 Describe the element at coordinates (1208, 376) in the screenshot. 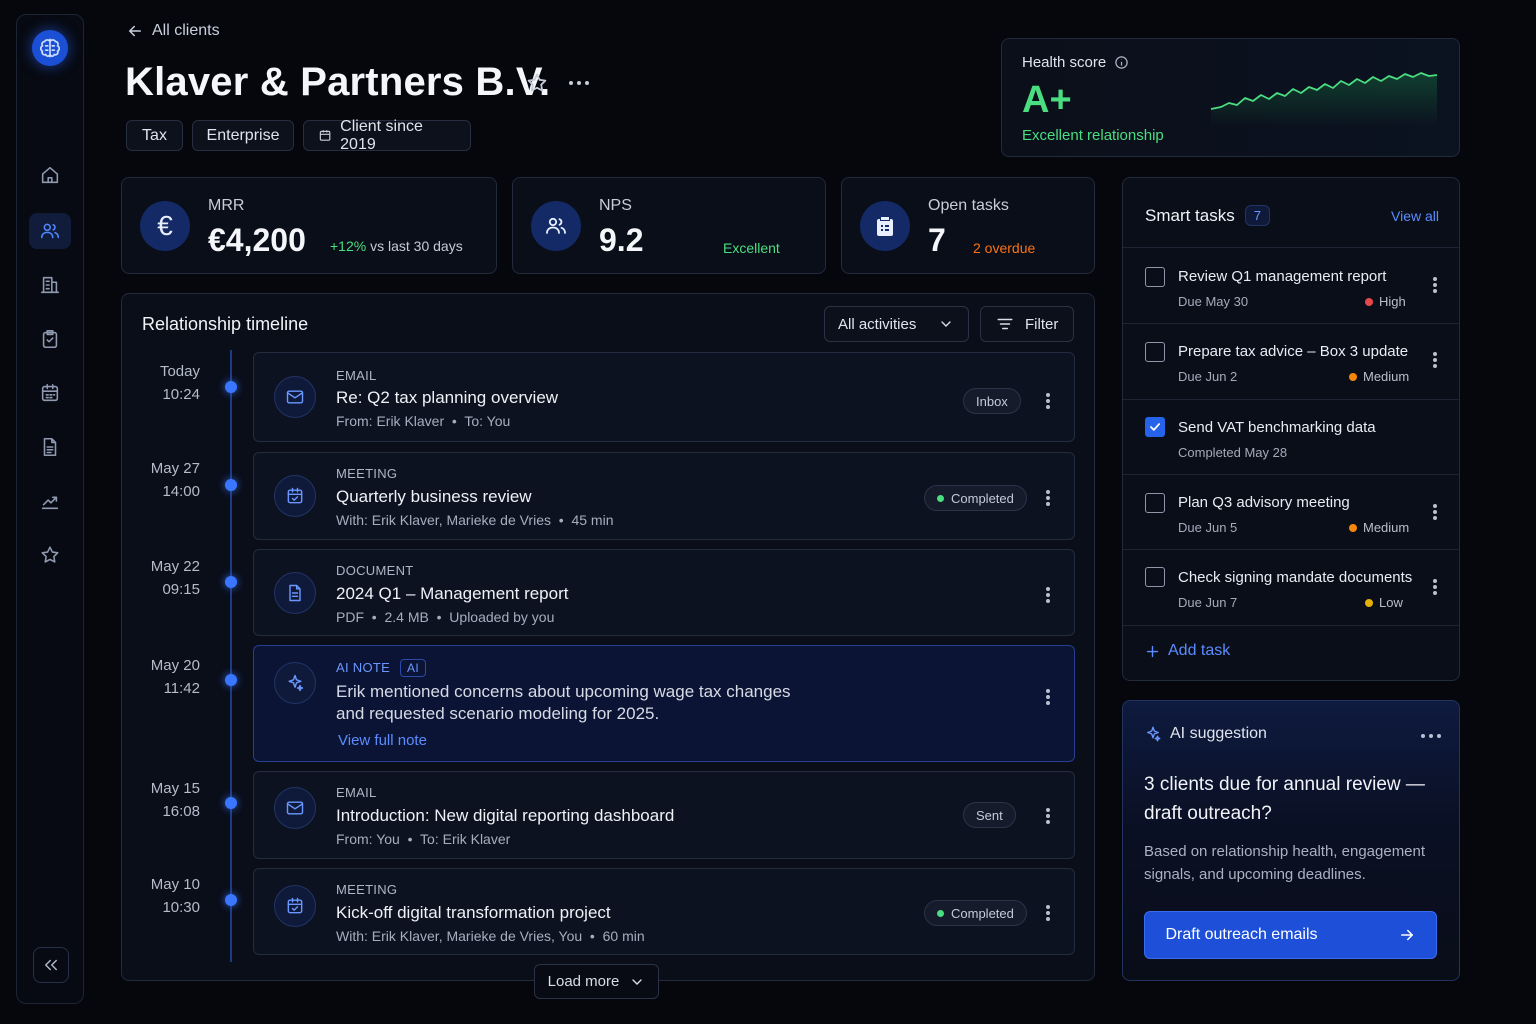

I see `task-due: Due Jun 2` at that location.